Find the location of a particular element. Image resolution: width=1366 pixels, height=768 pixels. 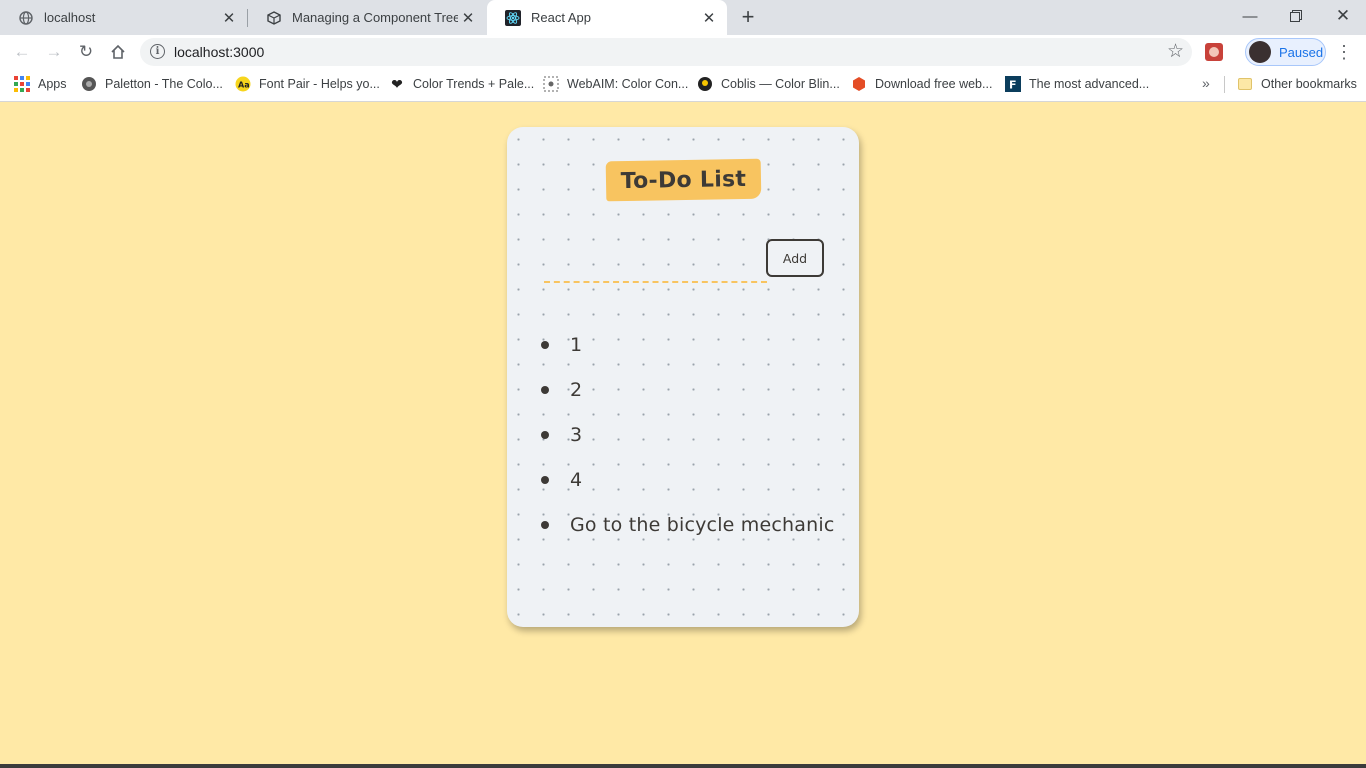

item-text: 1 is located at coordinates (576, 344).